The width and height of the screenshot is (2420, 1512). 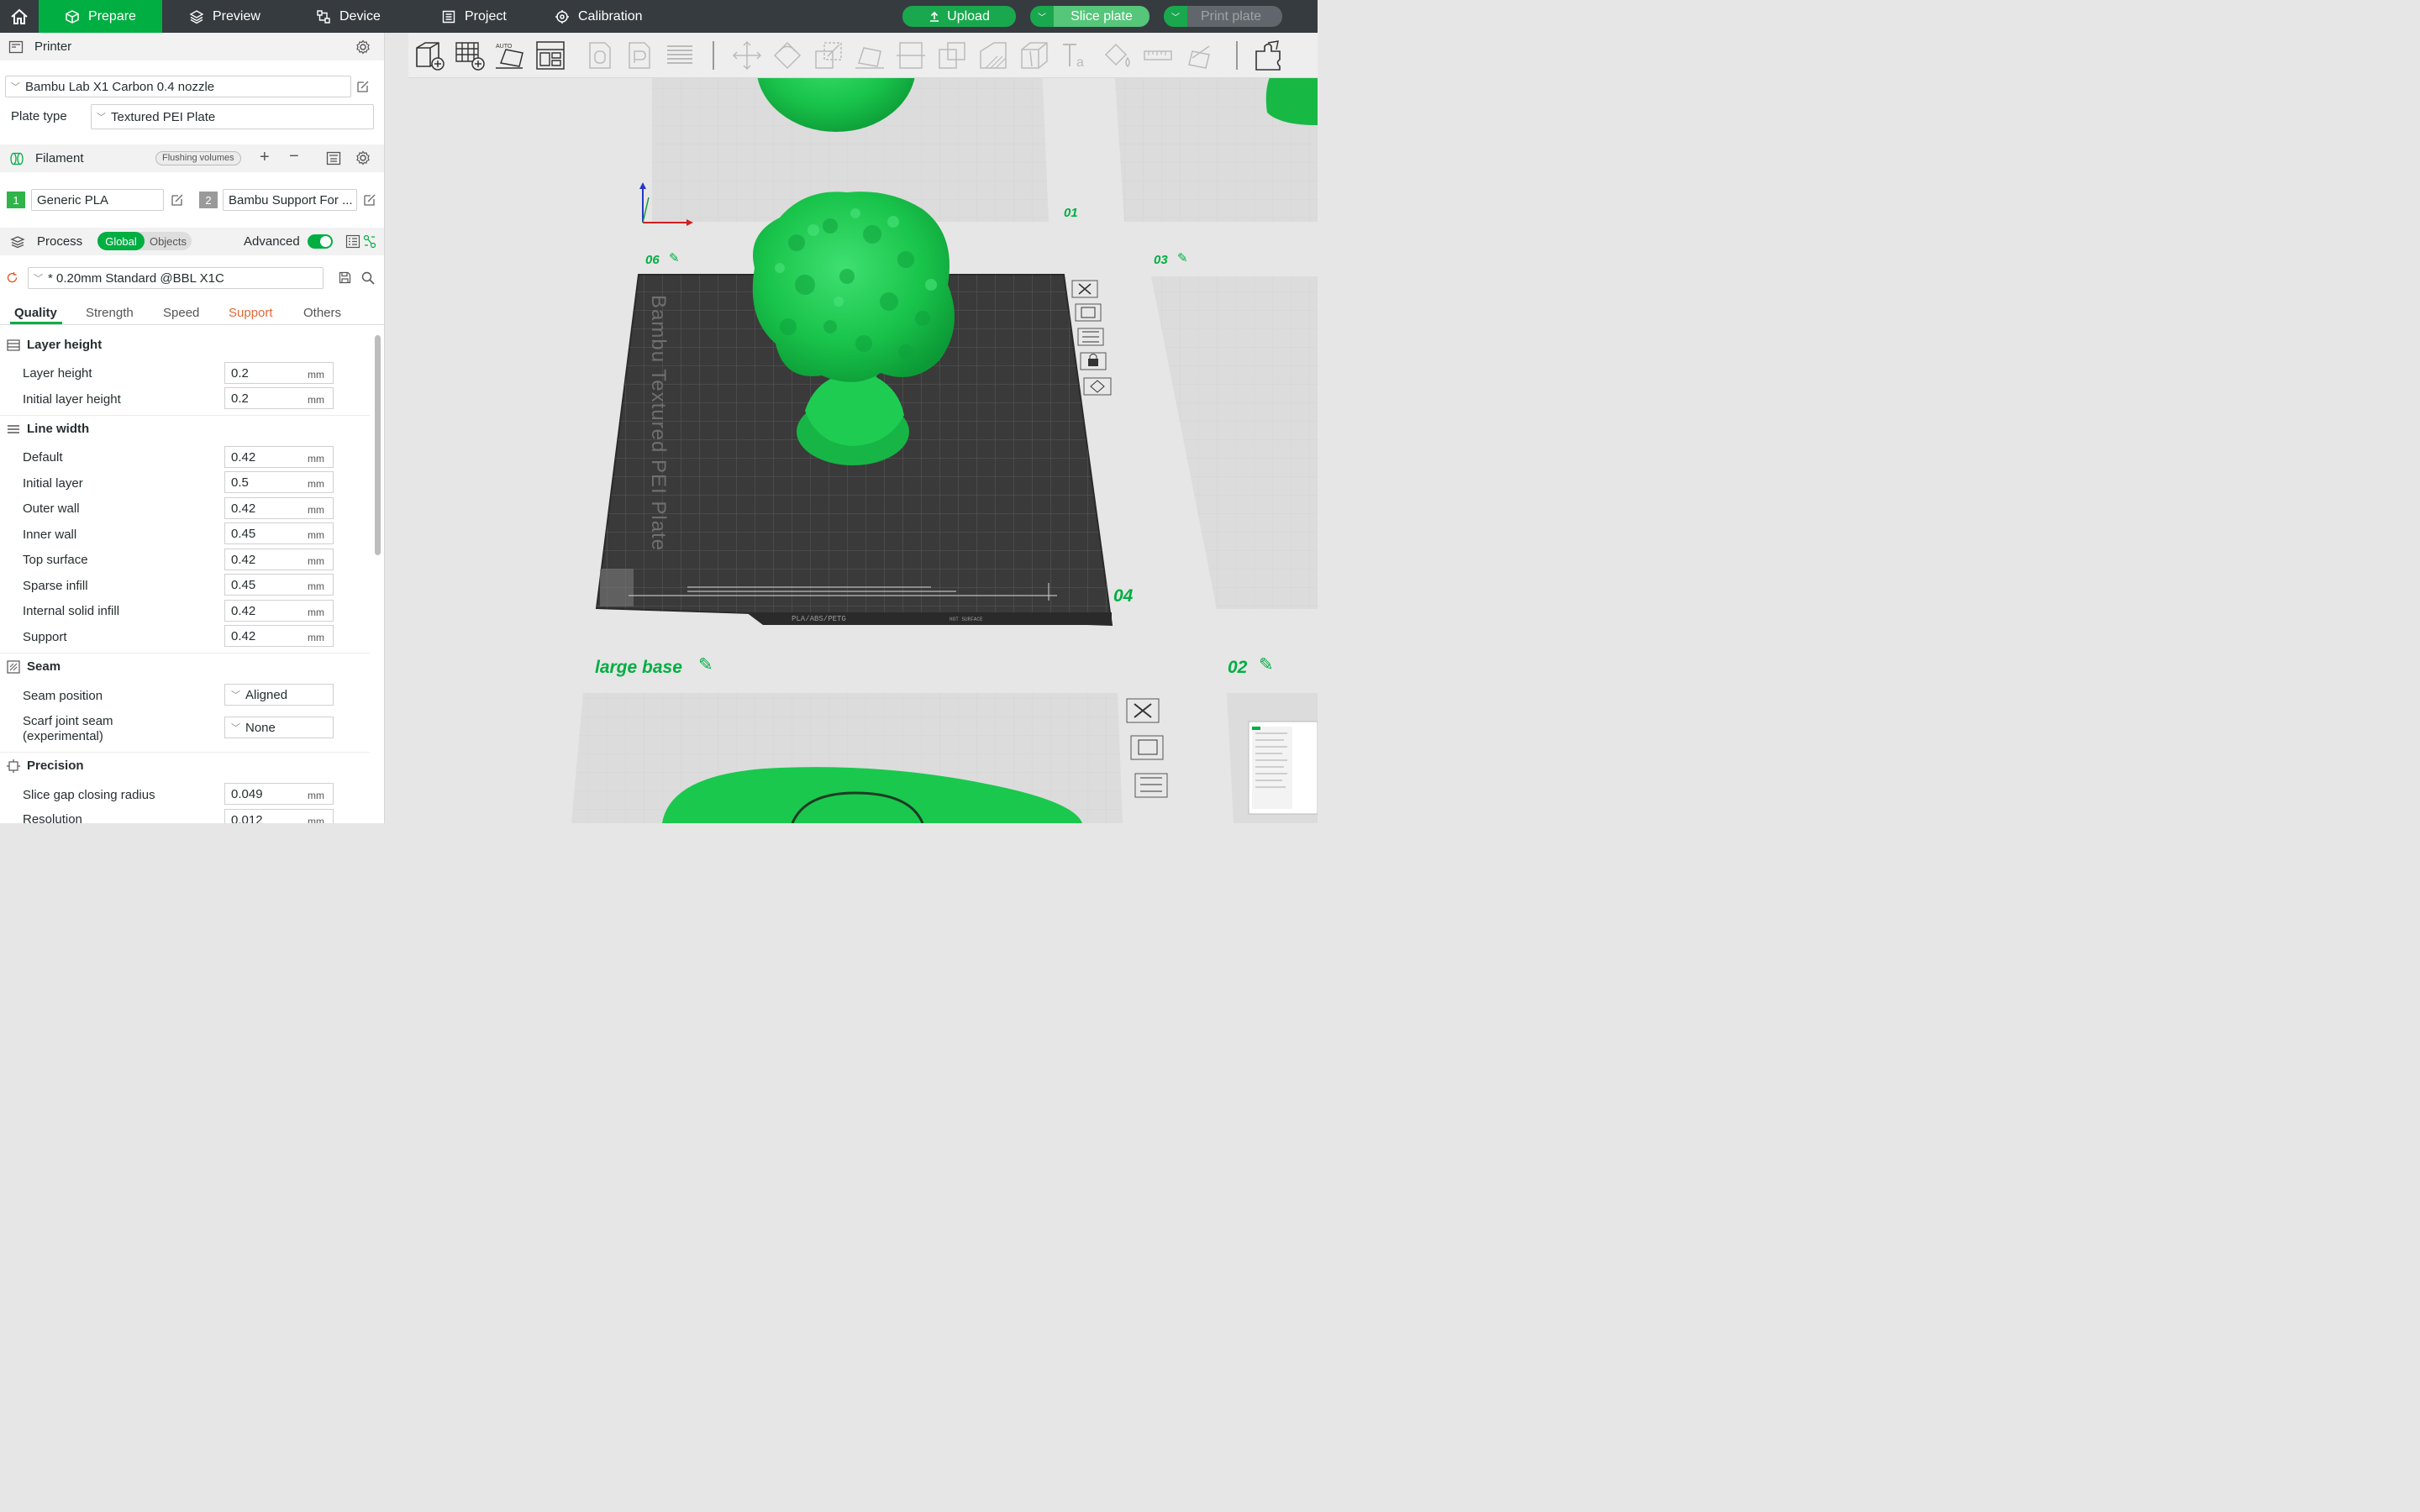 What do you see at coordinates (279, 611) in the screenshot?
I see `internal-solid-infill-line-width-input: 0.42 mm` at bounding box center [279, 611].